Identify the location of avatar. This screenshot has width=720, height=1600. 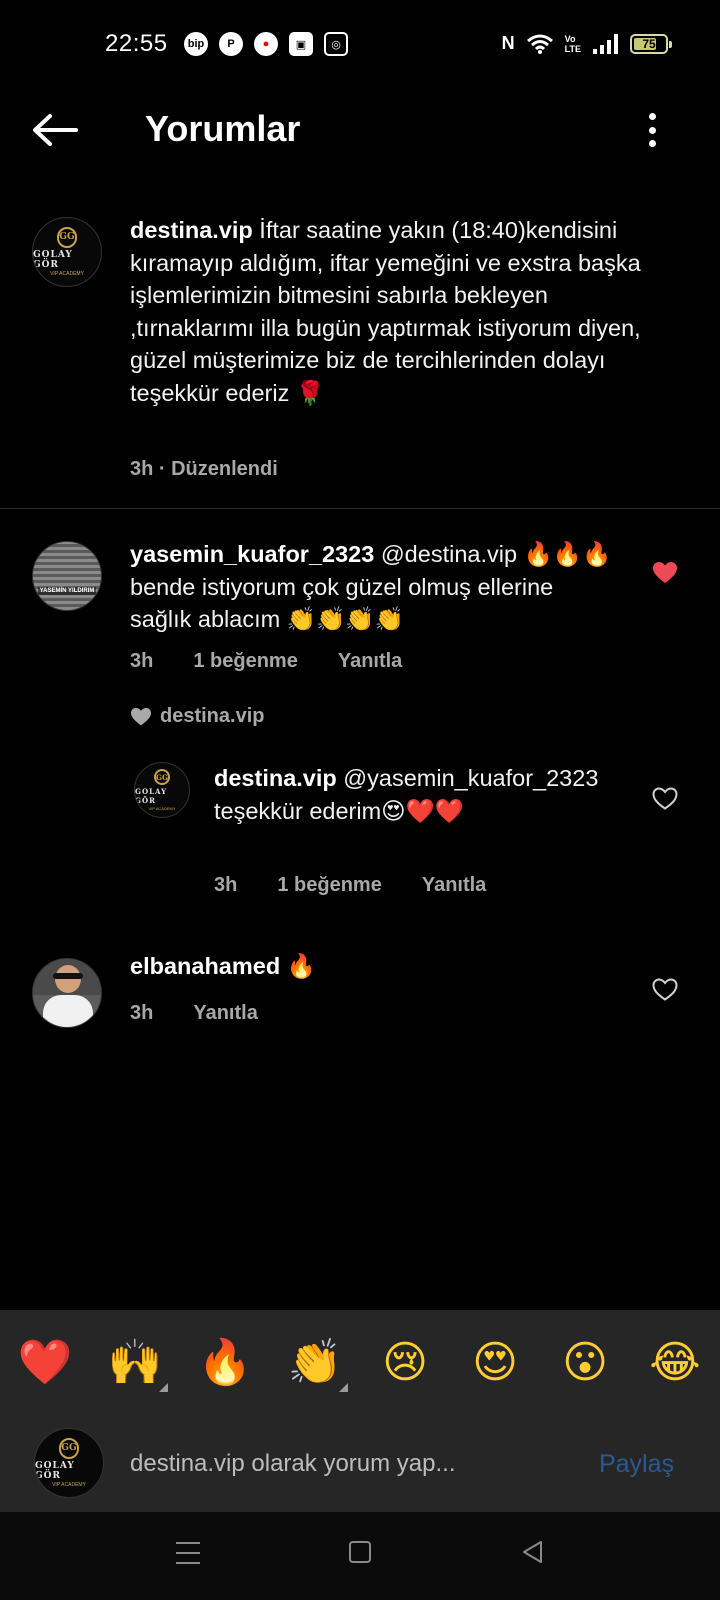
(67, 993).